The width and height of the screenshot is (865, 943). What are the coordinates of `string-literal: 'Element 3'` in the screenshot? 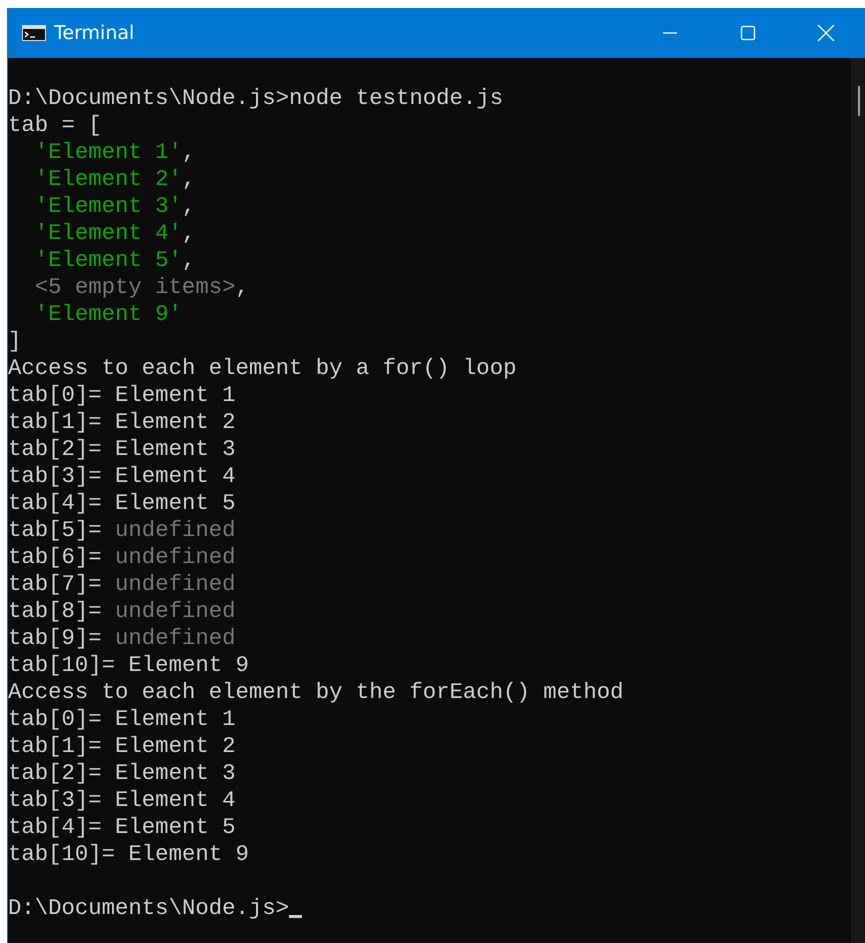 It's located at (108, 206).